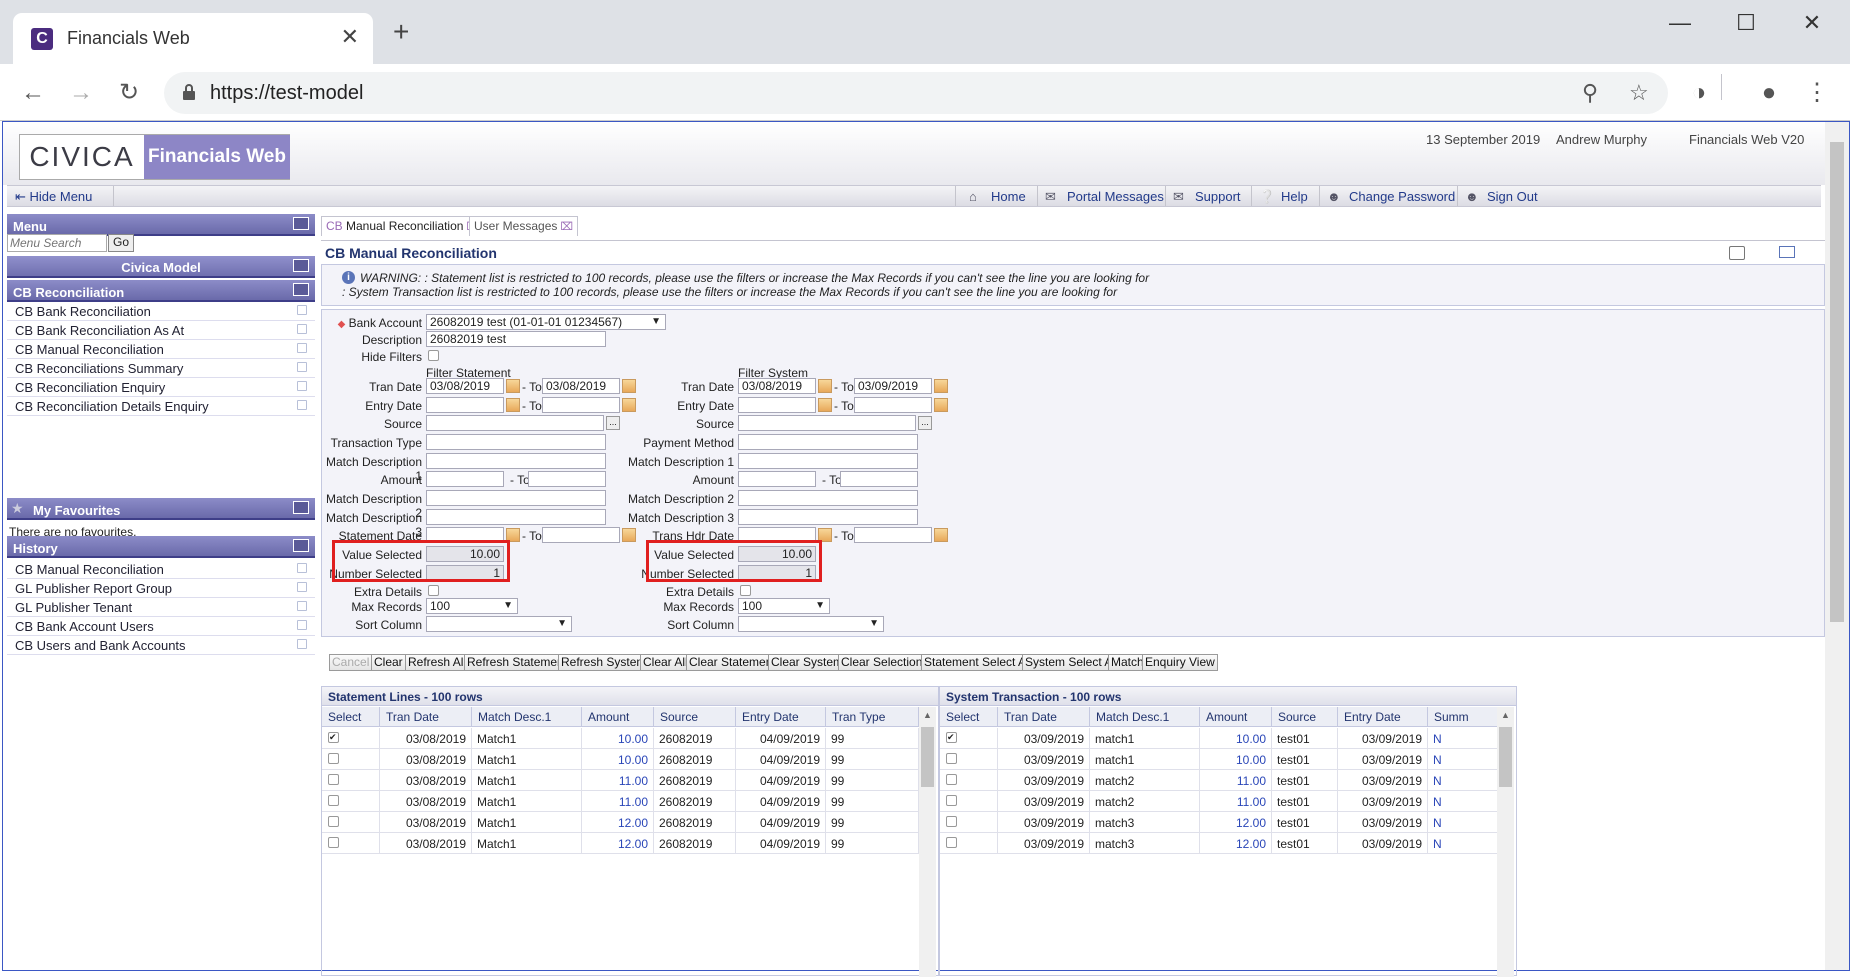  What do you see at coordinates (567, 479) in the screenshot?
I see `stmt-amount-to` at bounding box center [567, 479].